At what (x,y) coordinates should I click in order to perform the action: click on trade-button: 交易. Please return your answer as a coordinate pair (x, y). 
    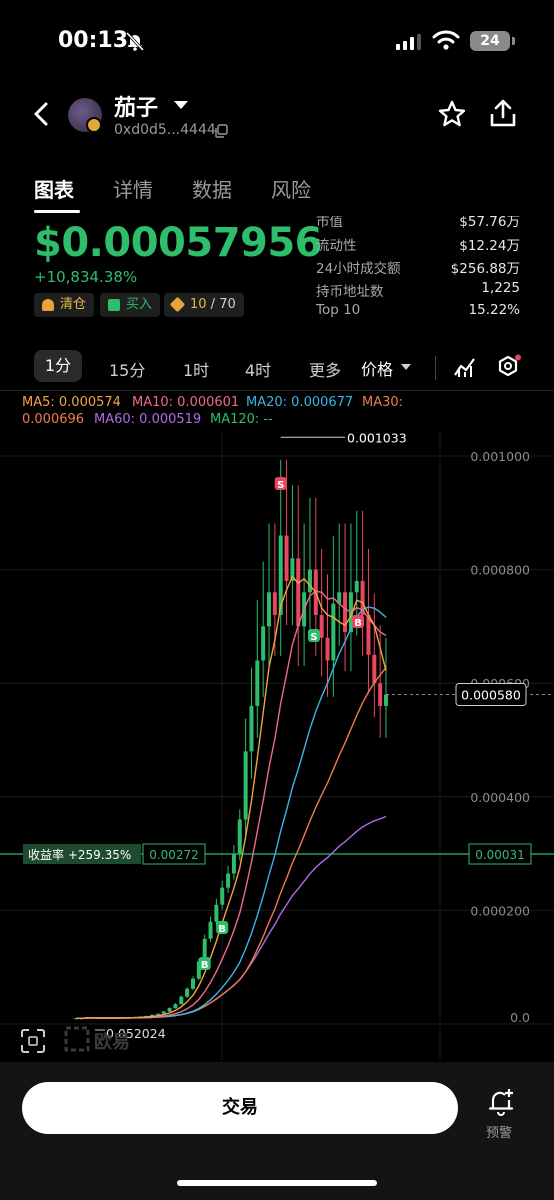
    Looking at the image, I should click on (240, 1108).